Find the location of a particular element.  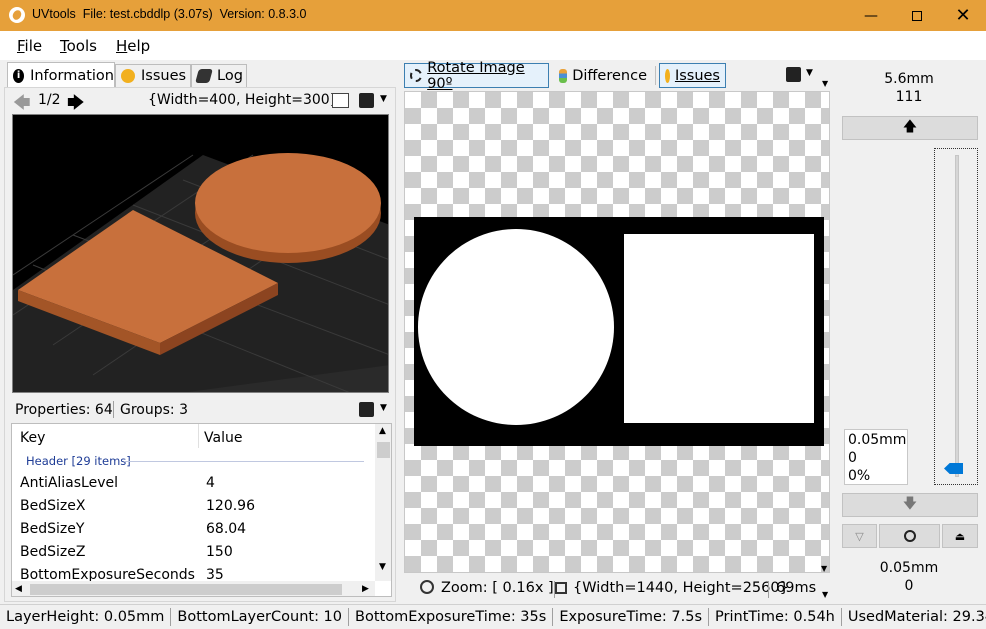

go-to-layer-button is located at coordinates (909, 536).